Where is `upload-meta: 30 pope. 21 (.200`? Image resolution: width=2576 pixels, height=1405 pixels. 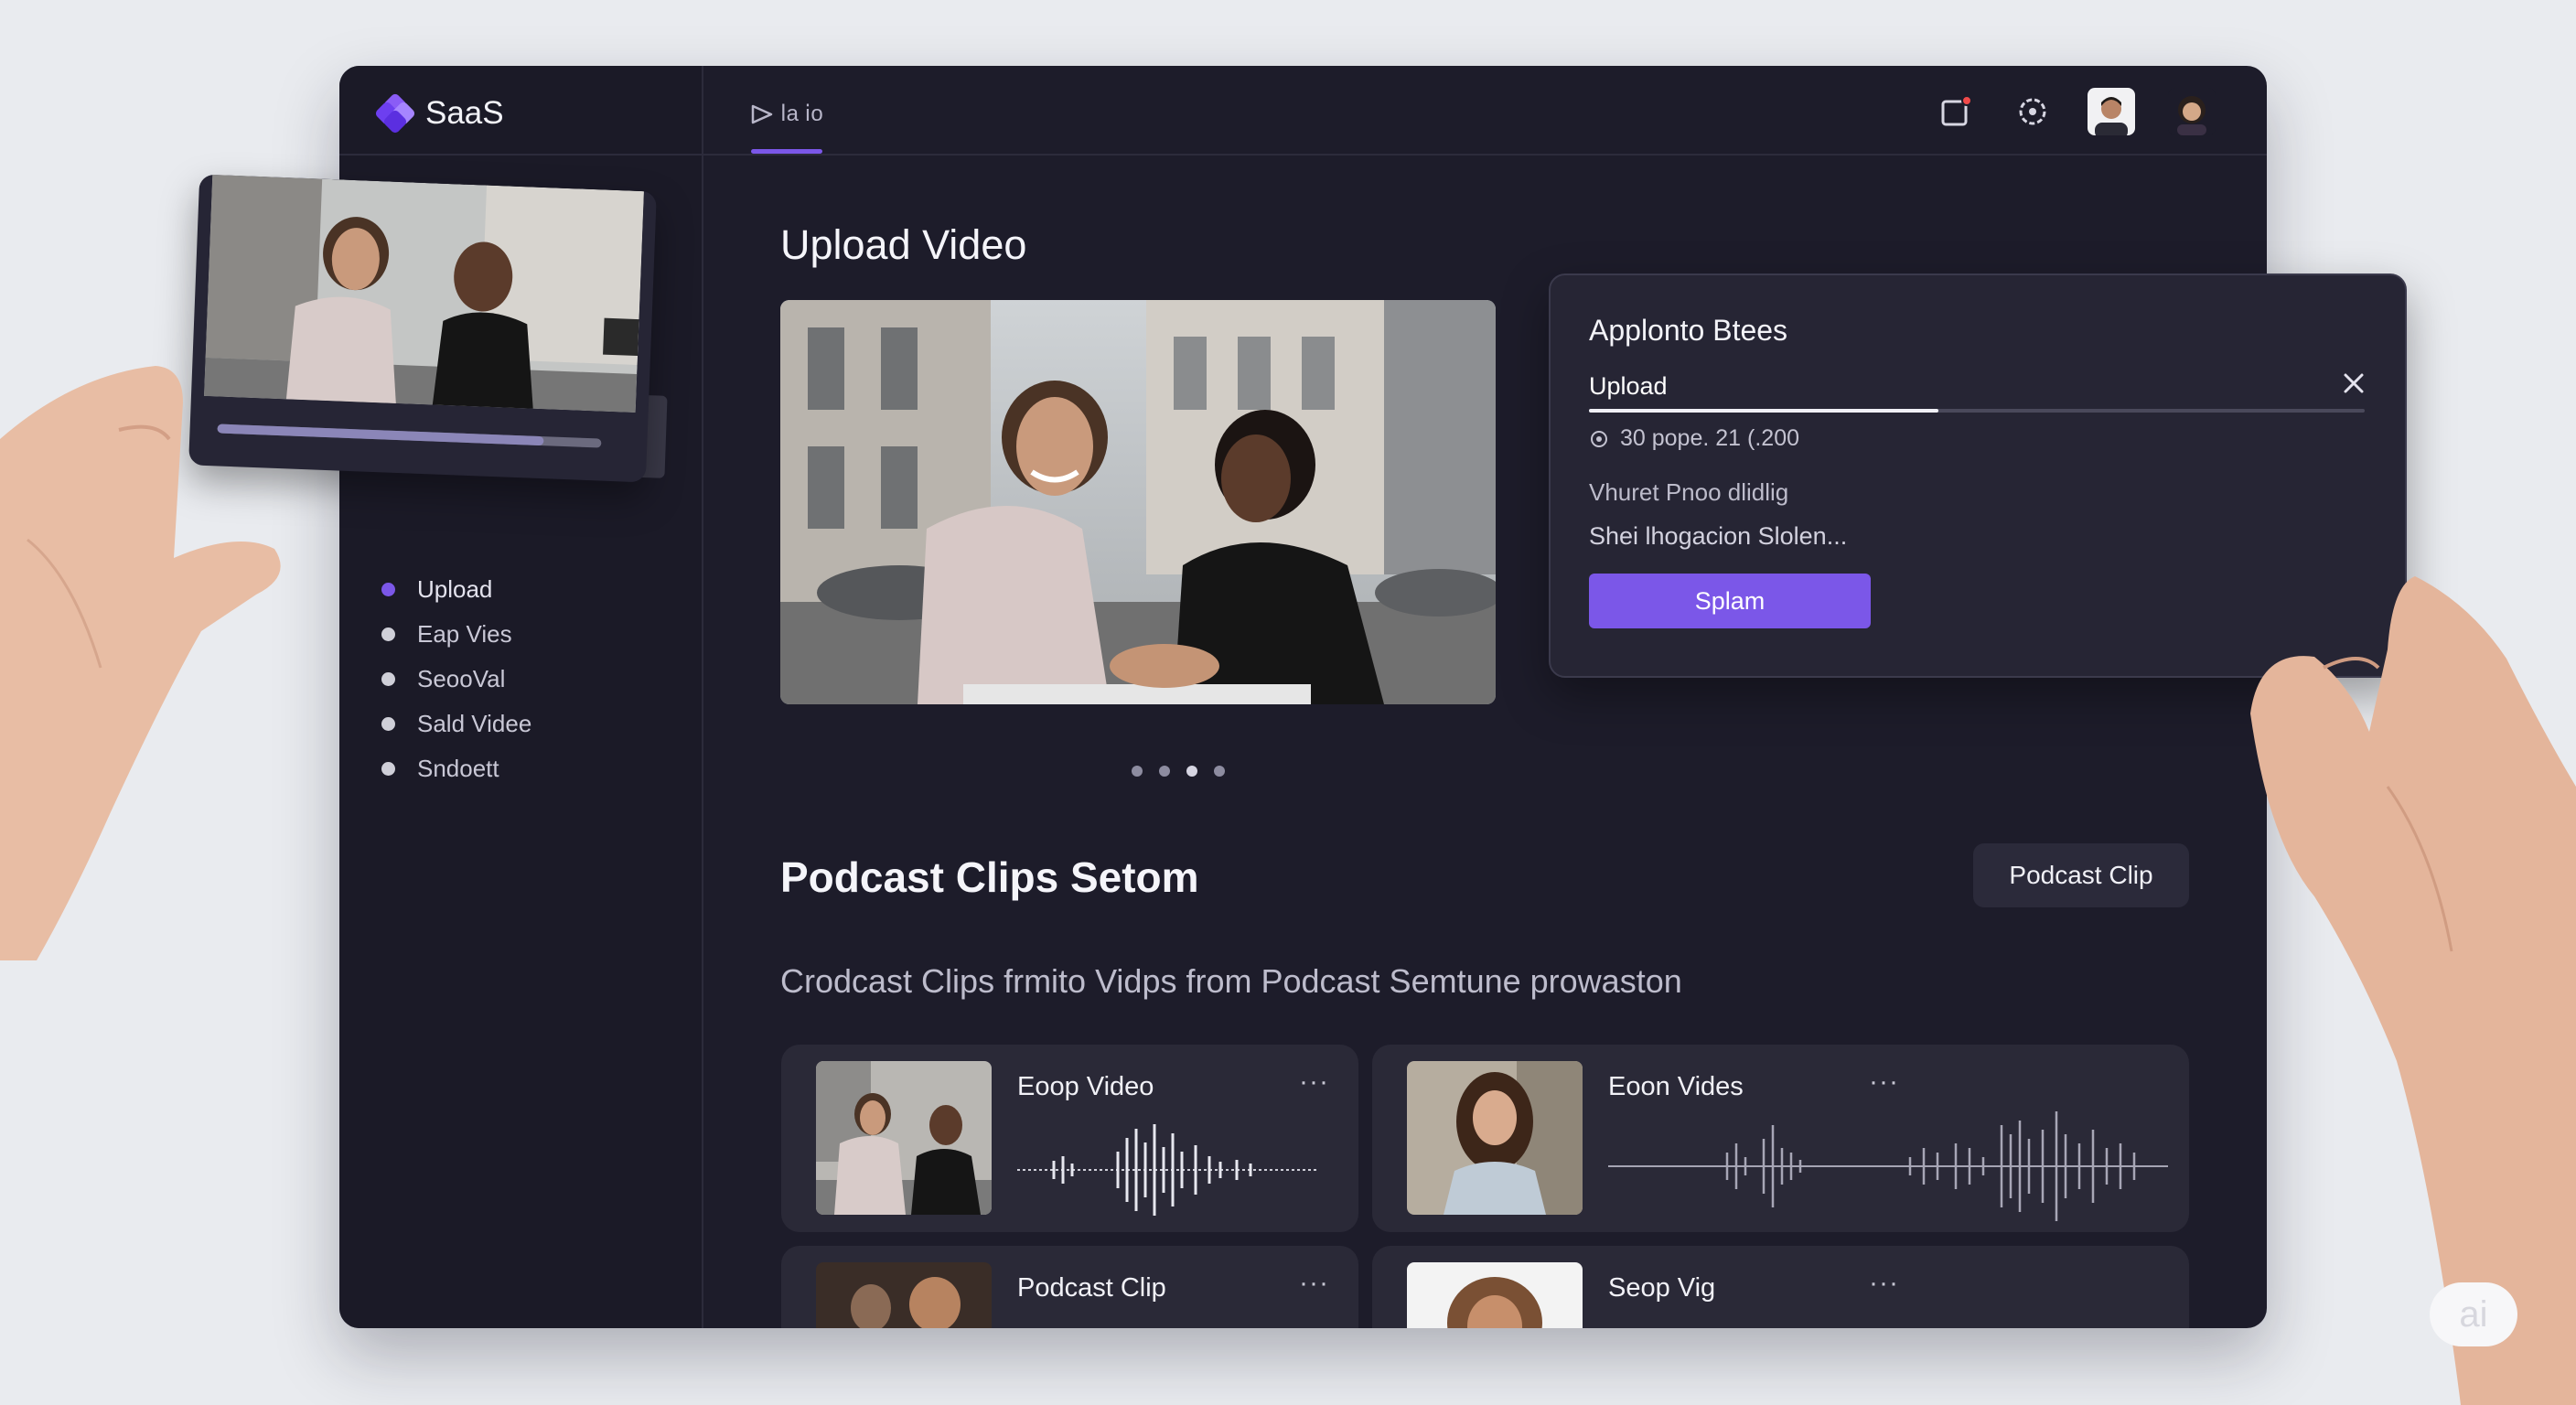
upload-meta: 30 pope. 21 (.200 is located at coordinates (1694, 438).